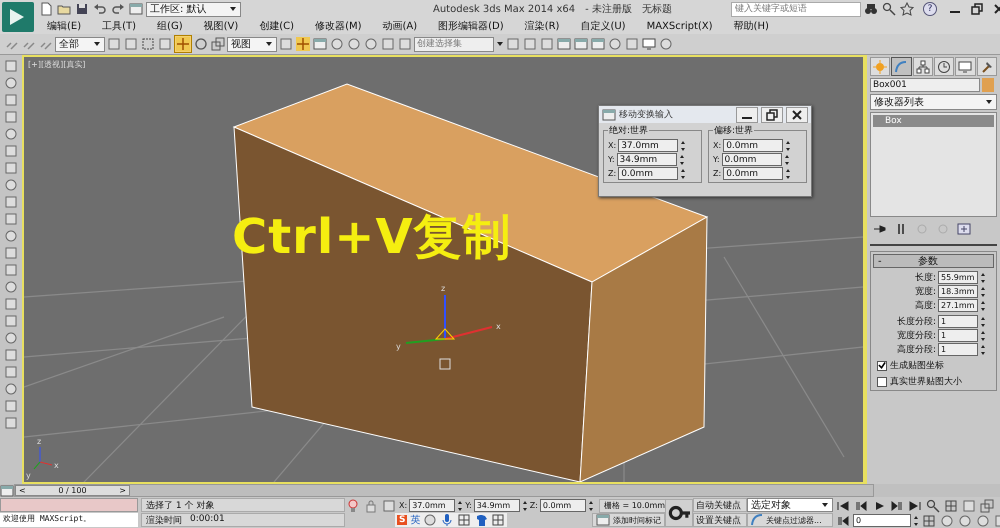  I want to click on selection-filter-dropdown: 全部, so click(80, 44).